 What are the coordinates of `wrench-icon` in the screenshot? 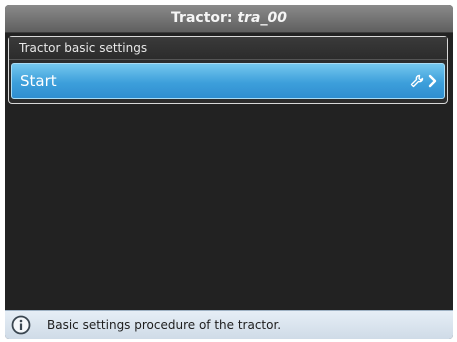 It's located at (417, 81).